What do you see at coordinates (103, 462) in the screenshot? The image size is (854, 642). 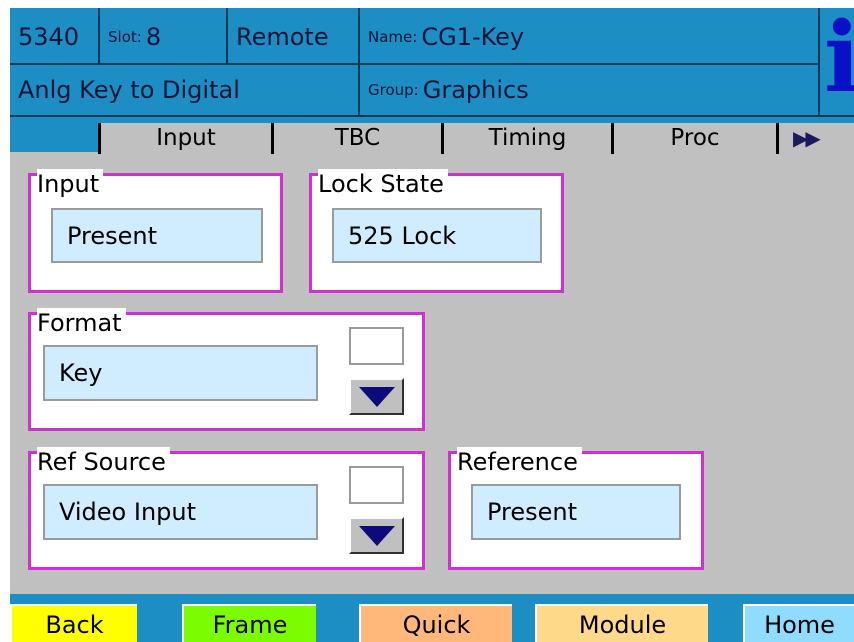 I see `ref-source-title: Ref Source` at bounding box center [103, 462].